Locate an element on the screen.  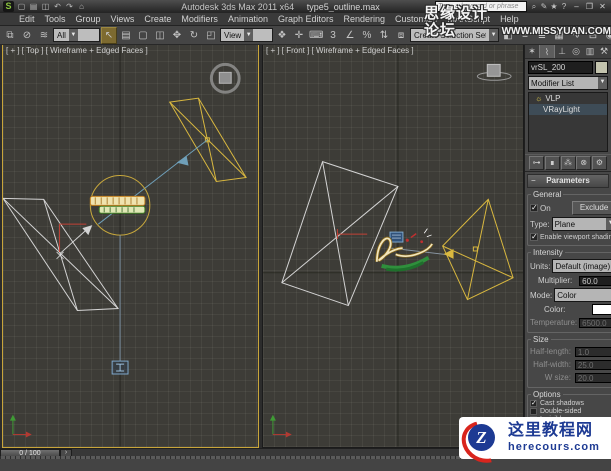
percent-snap-button: % is located at coordinates (367, 35).